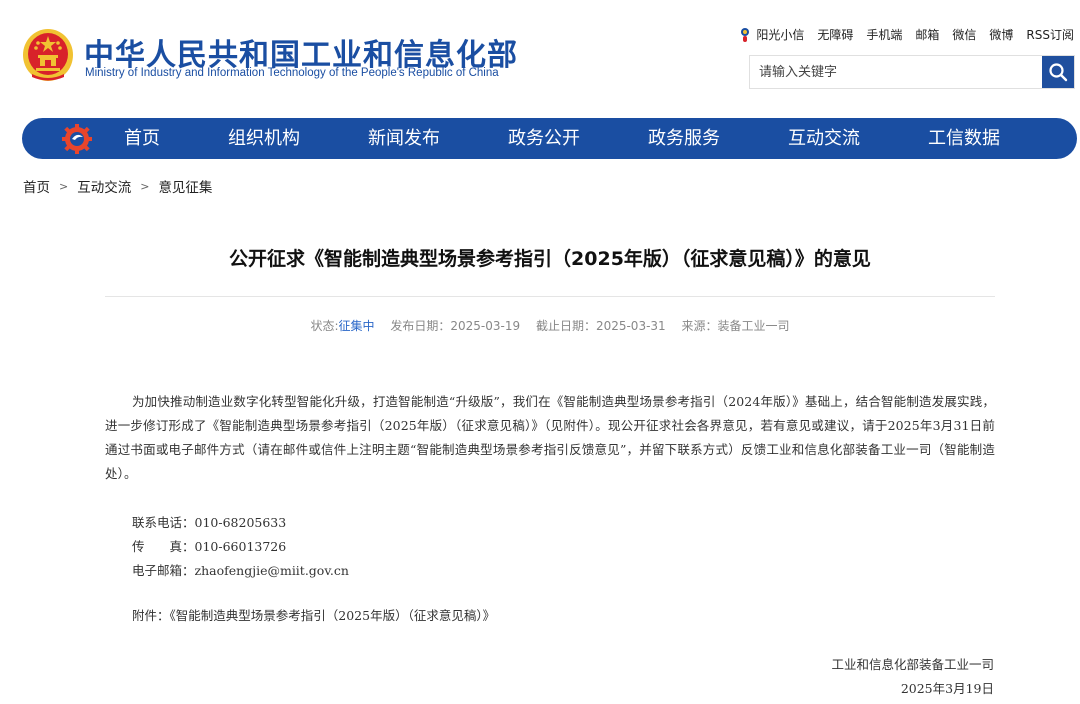 The width and height of the screenshot is (1080, 704). I want to click on attachment: 附件：《智能制造典型场景参考指引（2025年版）（征求意见稿）》, so click(313, 614).